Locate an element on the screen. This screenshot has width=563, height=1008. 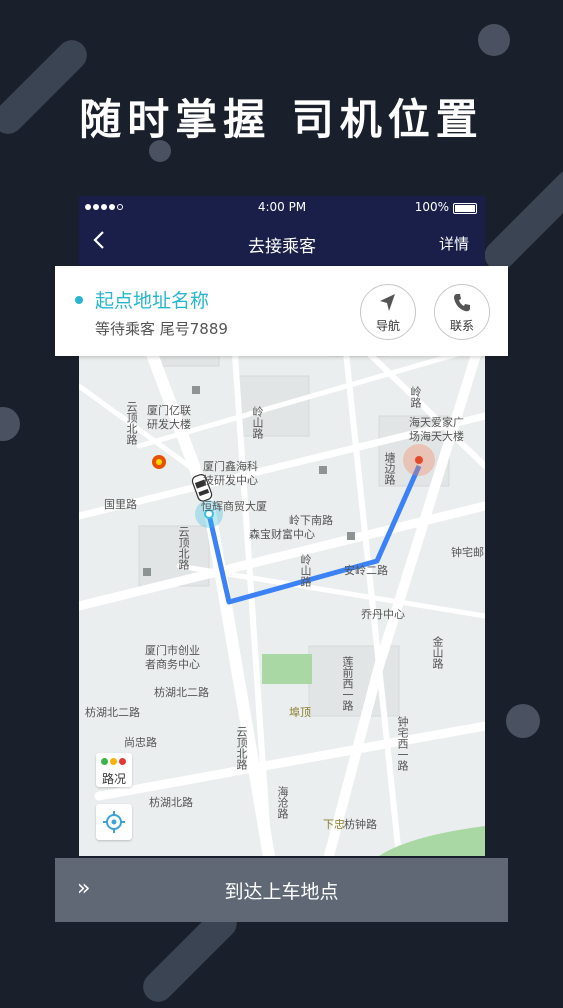
pickup-card: 起点地址名称 等待乘客 尾号7889 导航 联系 is located at coordinates (281, 311).